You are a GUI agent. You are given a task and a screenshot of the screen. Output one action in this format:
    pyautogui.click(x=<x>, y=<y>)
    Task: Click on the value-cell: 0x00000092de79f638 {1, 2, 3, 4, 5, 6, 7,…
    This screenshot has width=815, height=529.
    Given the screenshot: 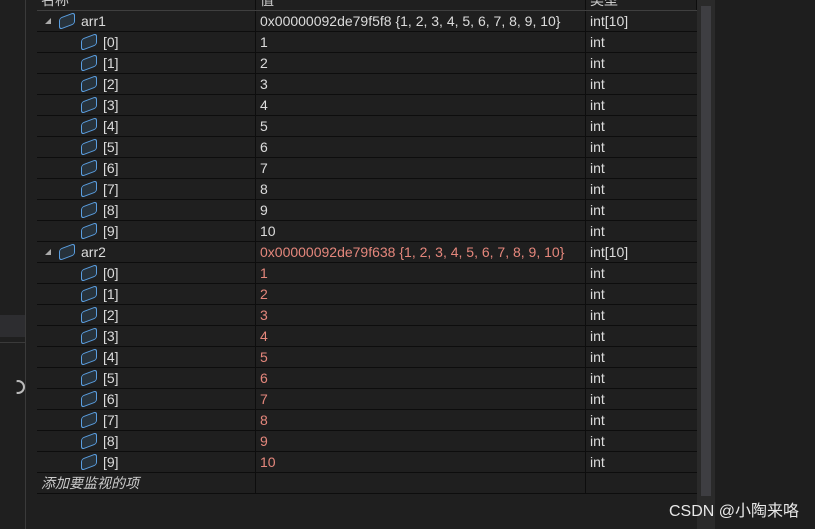 What is the action you would take?
    pyautogui.click(x=421, y=252)
    